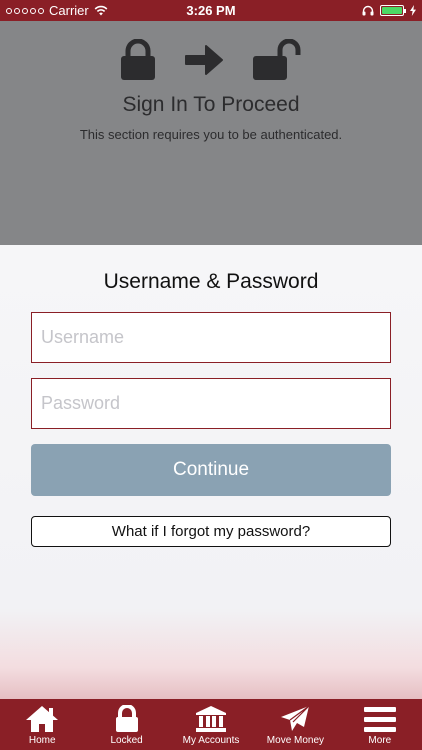  Describe the element at coordinates (211, 719) in the screenshot. I see `bank-icon` at that location.